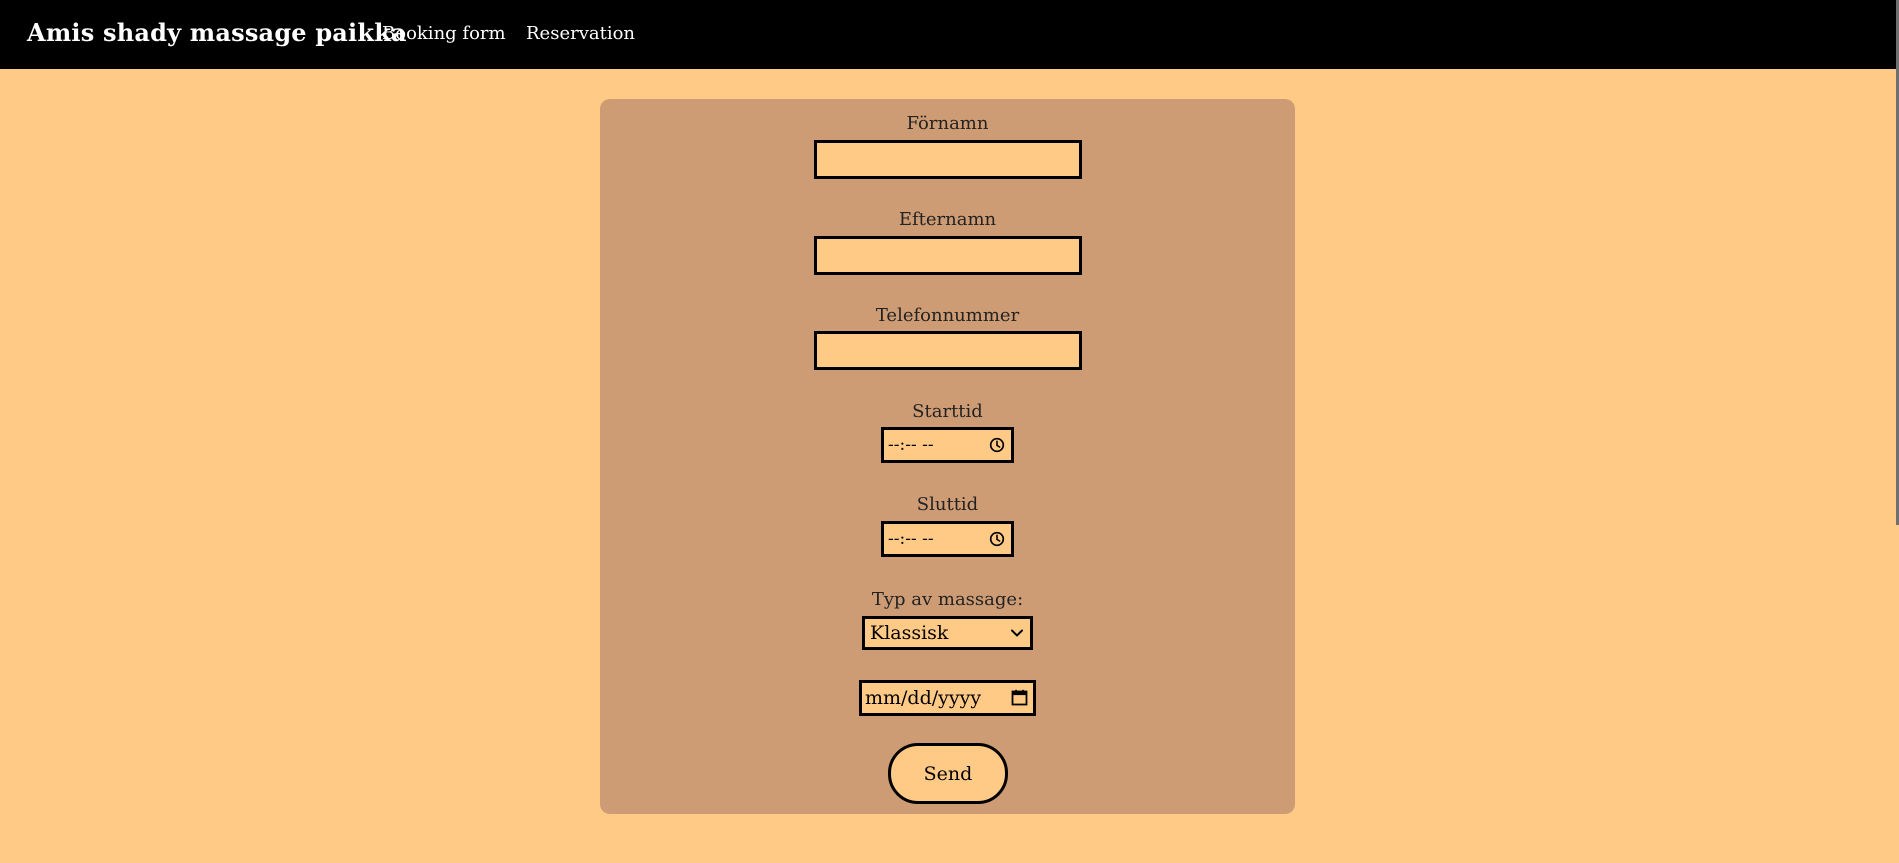  I want to click on nav-link-booking-form: Booking form, so click(444, 33).